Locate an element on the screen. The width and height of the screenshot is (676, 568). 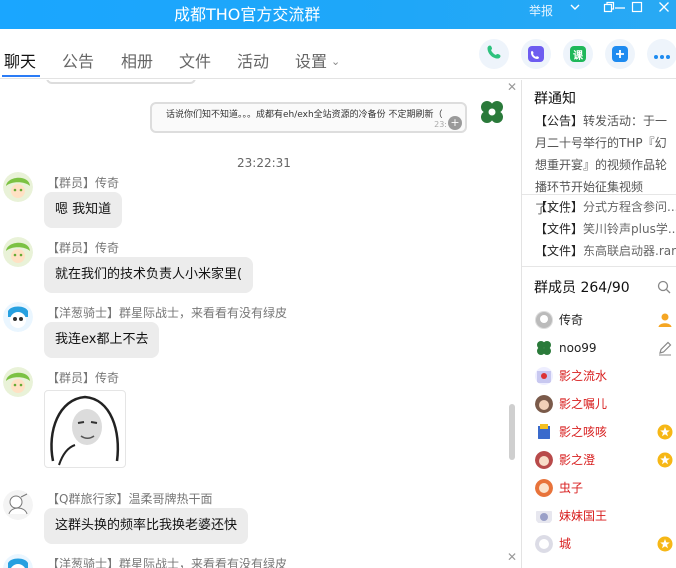
chat-scrollbar is located at coordinates (512, 432).